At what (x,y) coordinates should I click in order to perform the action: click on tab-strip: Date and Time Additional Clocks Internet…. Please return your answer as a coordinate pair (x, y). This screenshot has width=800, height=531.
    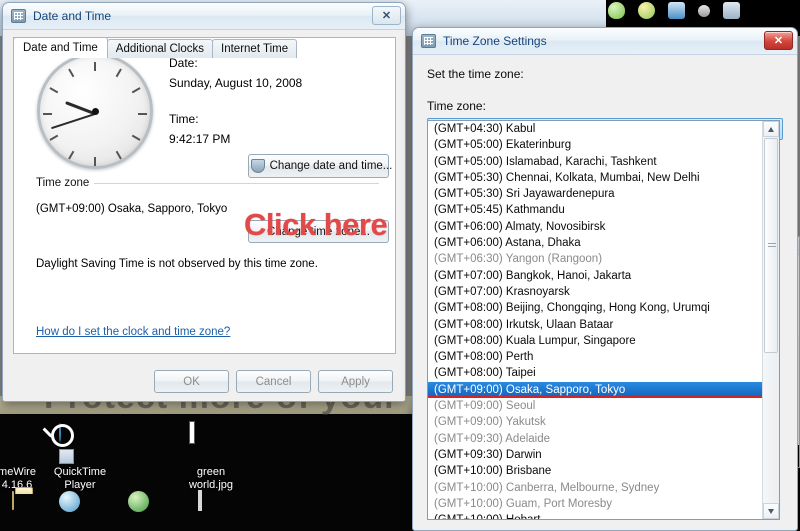
    Looking at the image, I should click on (204, 44).